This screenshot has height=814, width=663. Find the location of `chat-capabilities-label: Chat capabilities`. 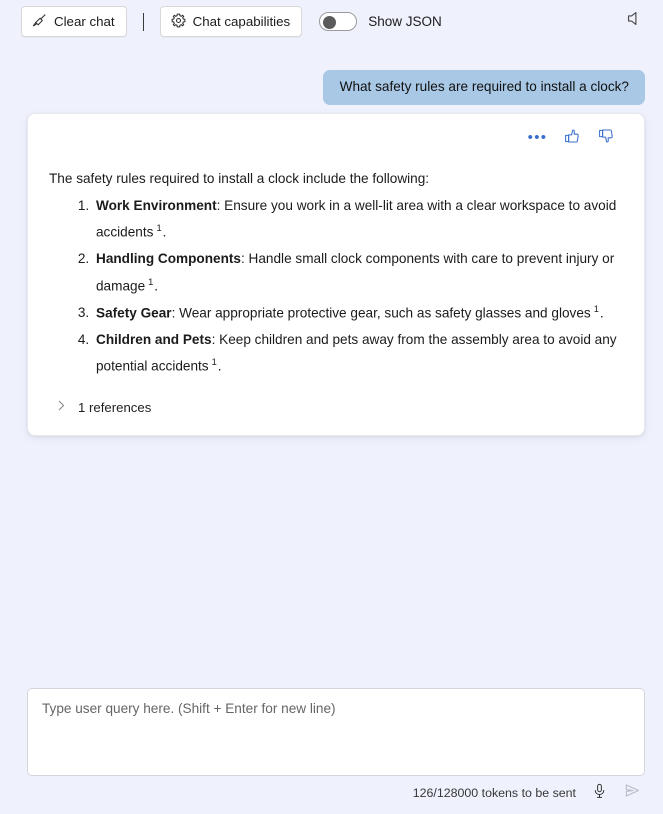

chat-capabilities-label: Chat capabilities is located at coordinates (241, 21).